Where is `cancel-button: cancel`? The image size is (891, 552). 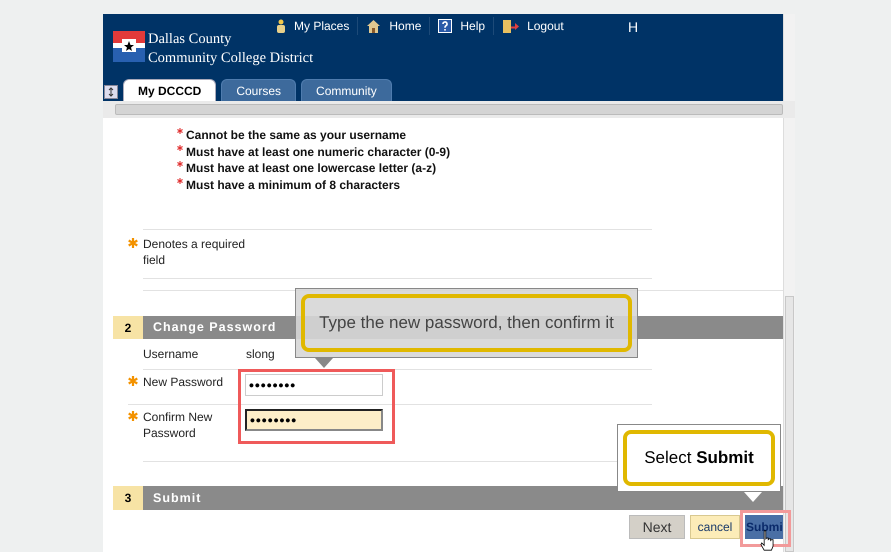 cancel-button: cancel is located at coordinates (715, 527).